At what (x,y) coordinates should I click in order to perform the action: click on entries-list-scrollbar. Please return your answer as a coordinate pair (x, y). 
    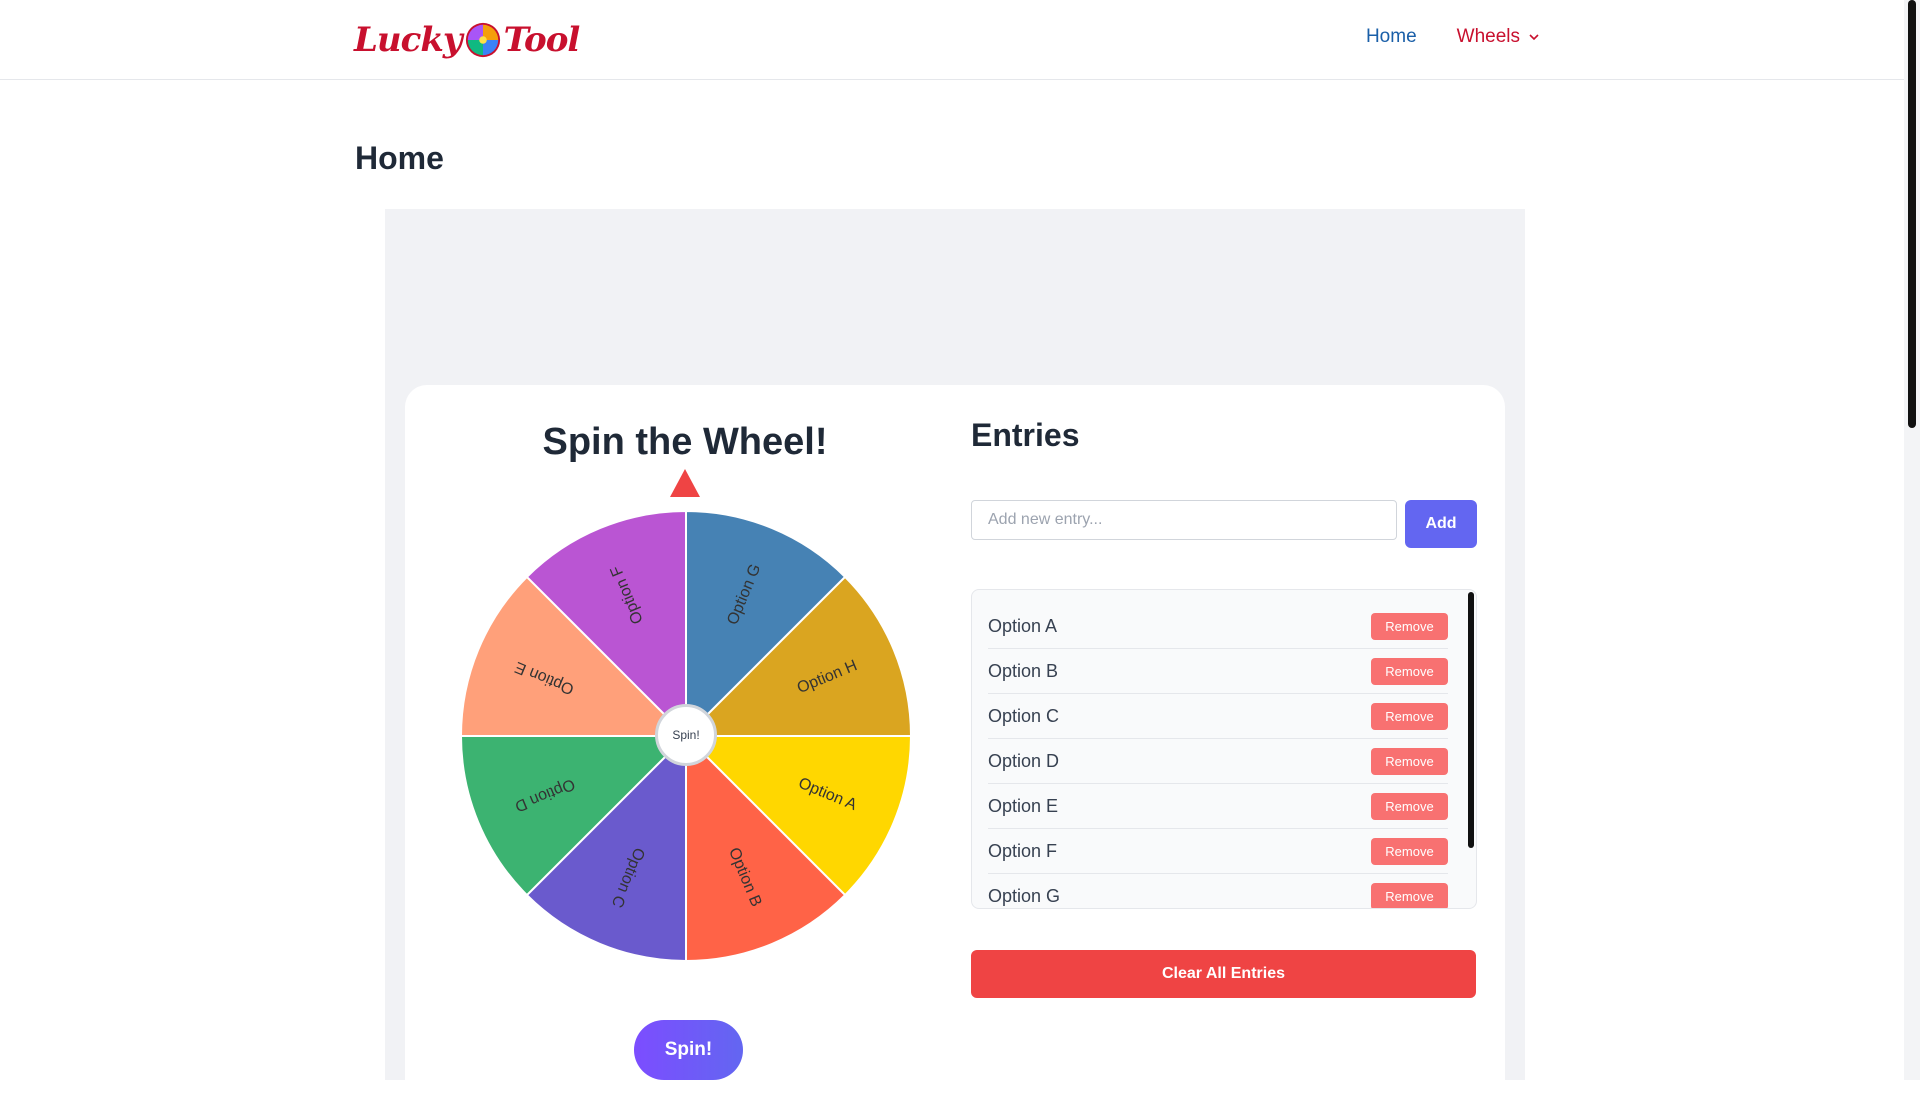
    Looking at the image, I should click on (1471, 720).